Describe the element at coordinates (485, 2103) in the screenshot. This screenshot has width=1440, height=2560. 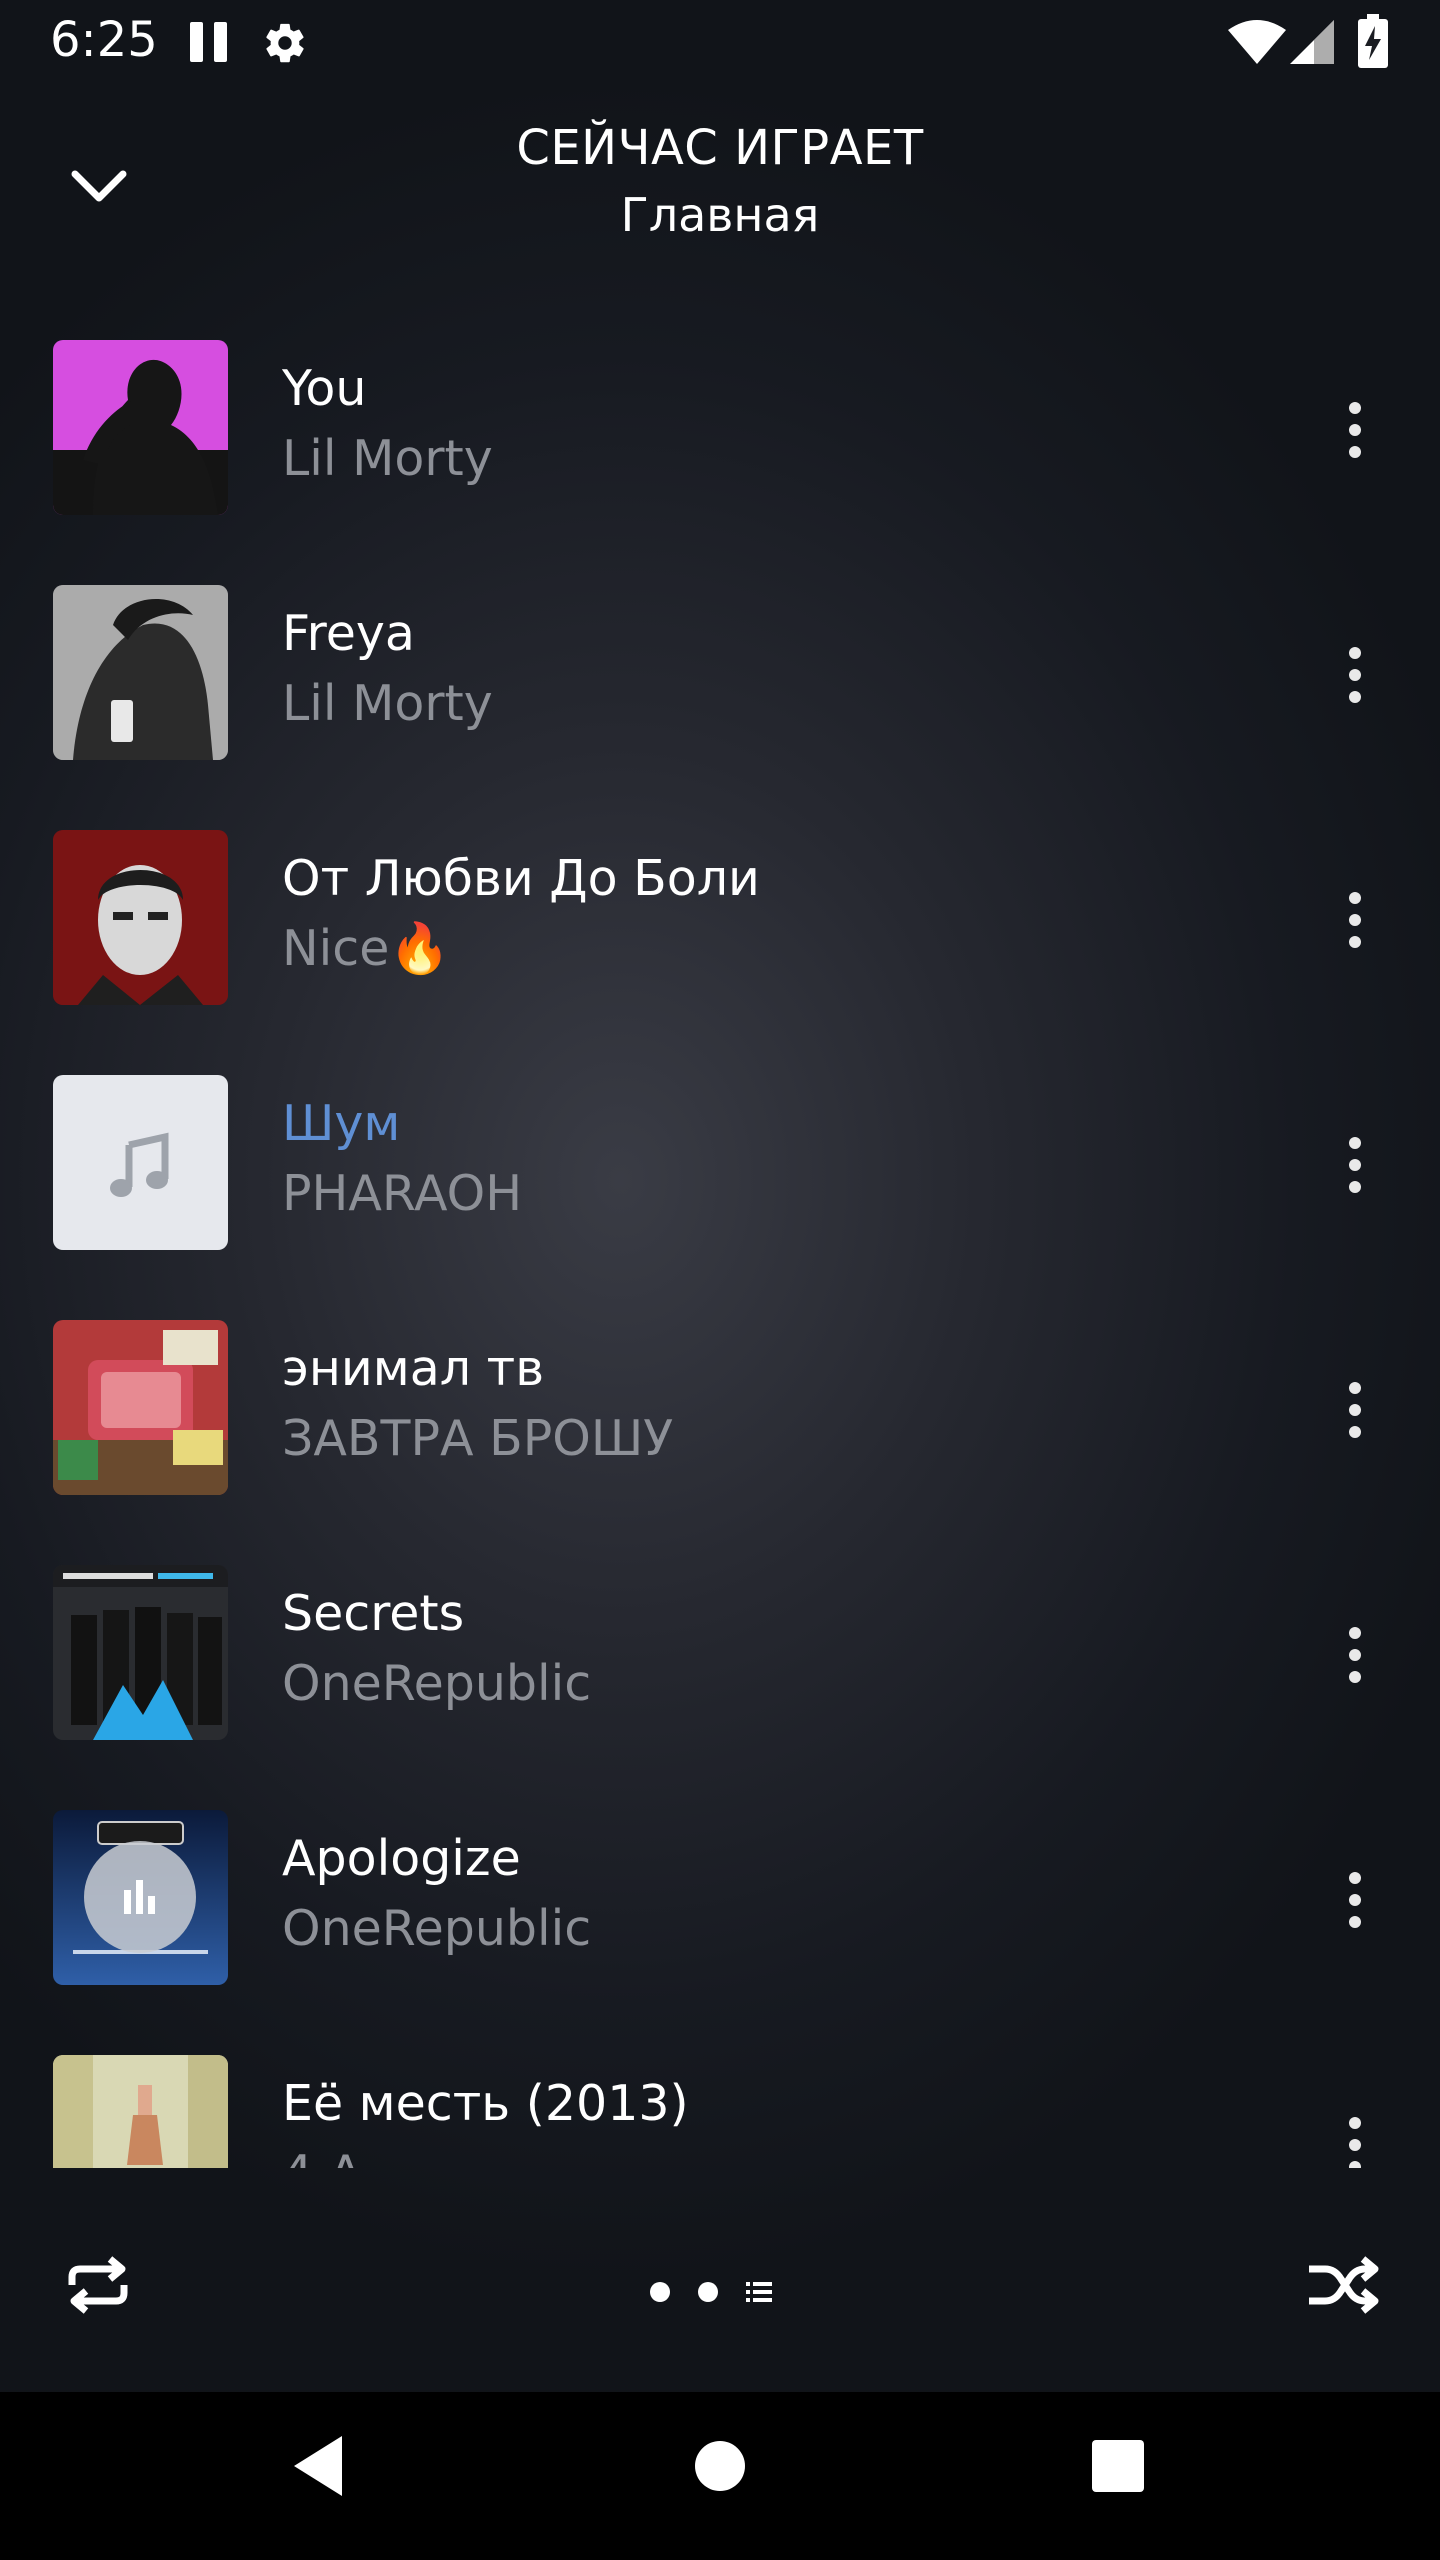
I see `track-title: Её месть (2013)` at that location.